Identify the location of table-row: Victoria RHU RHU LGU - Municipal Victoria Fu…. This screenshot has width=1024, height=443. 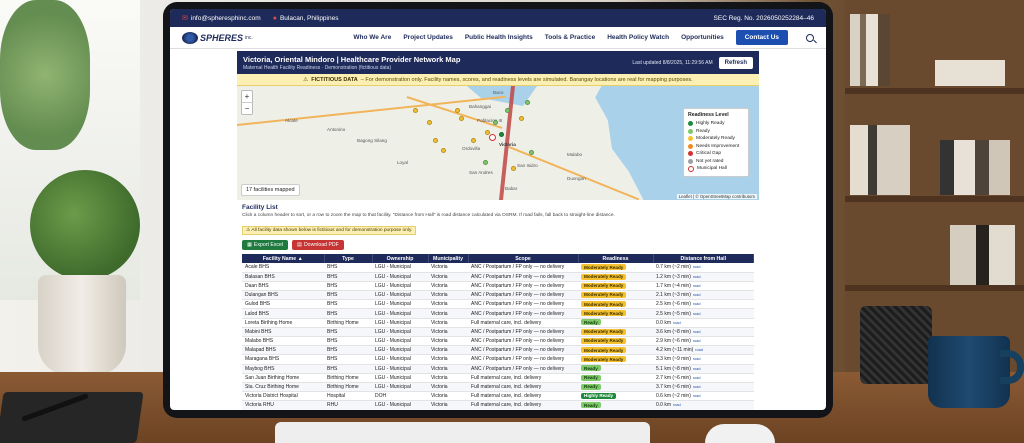
(498, 405).